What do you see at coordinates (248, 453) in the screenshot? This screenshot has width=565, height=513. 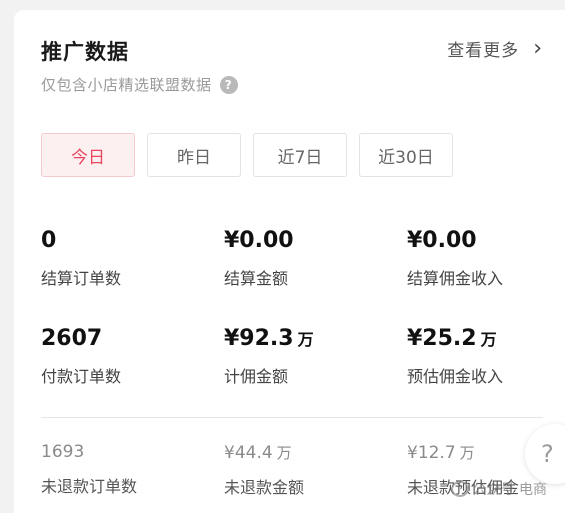 I see `metric-value: ¥44.4` at bounding box center [248, 453].